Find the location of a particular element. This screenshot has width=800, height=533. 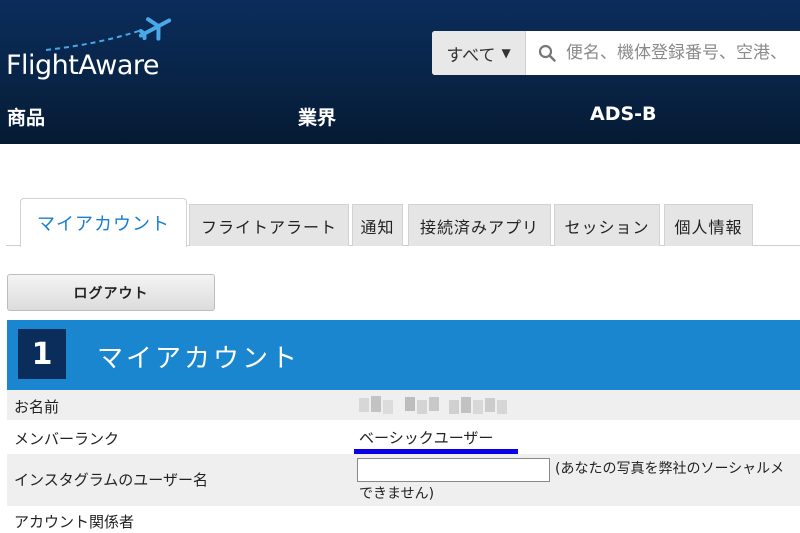

logo-text: FlightAware is located at coordinates (83, 65).